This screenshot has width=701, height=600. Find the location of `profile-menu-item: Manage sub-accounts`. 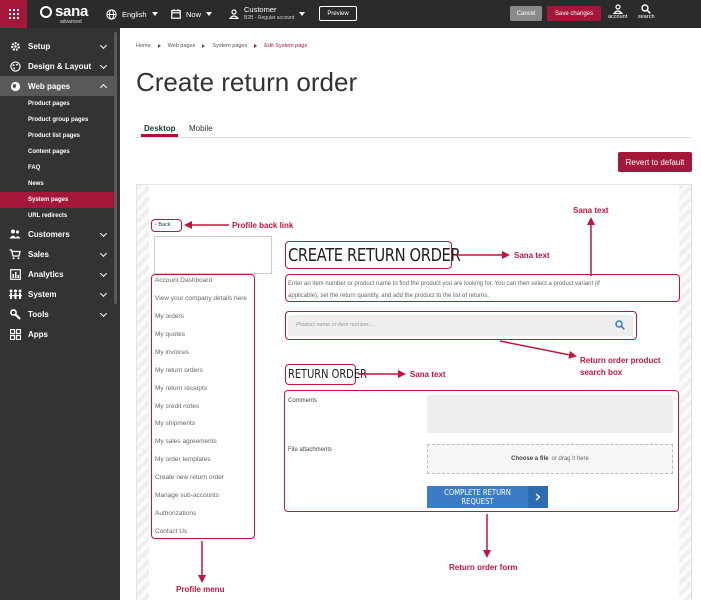

profile-menu-item: Manage sub-accounts is located at coordinates (187, 495).